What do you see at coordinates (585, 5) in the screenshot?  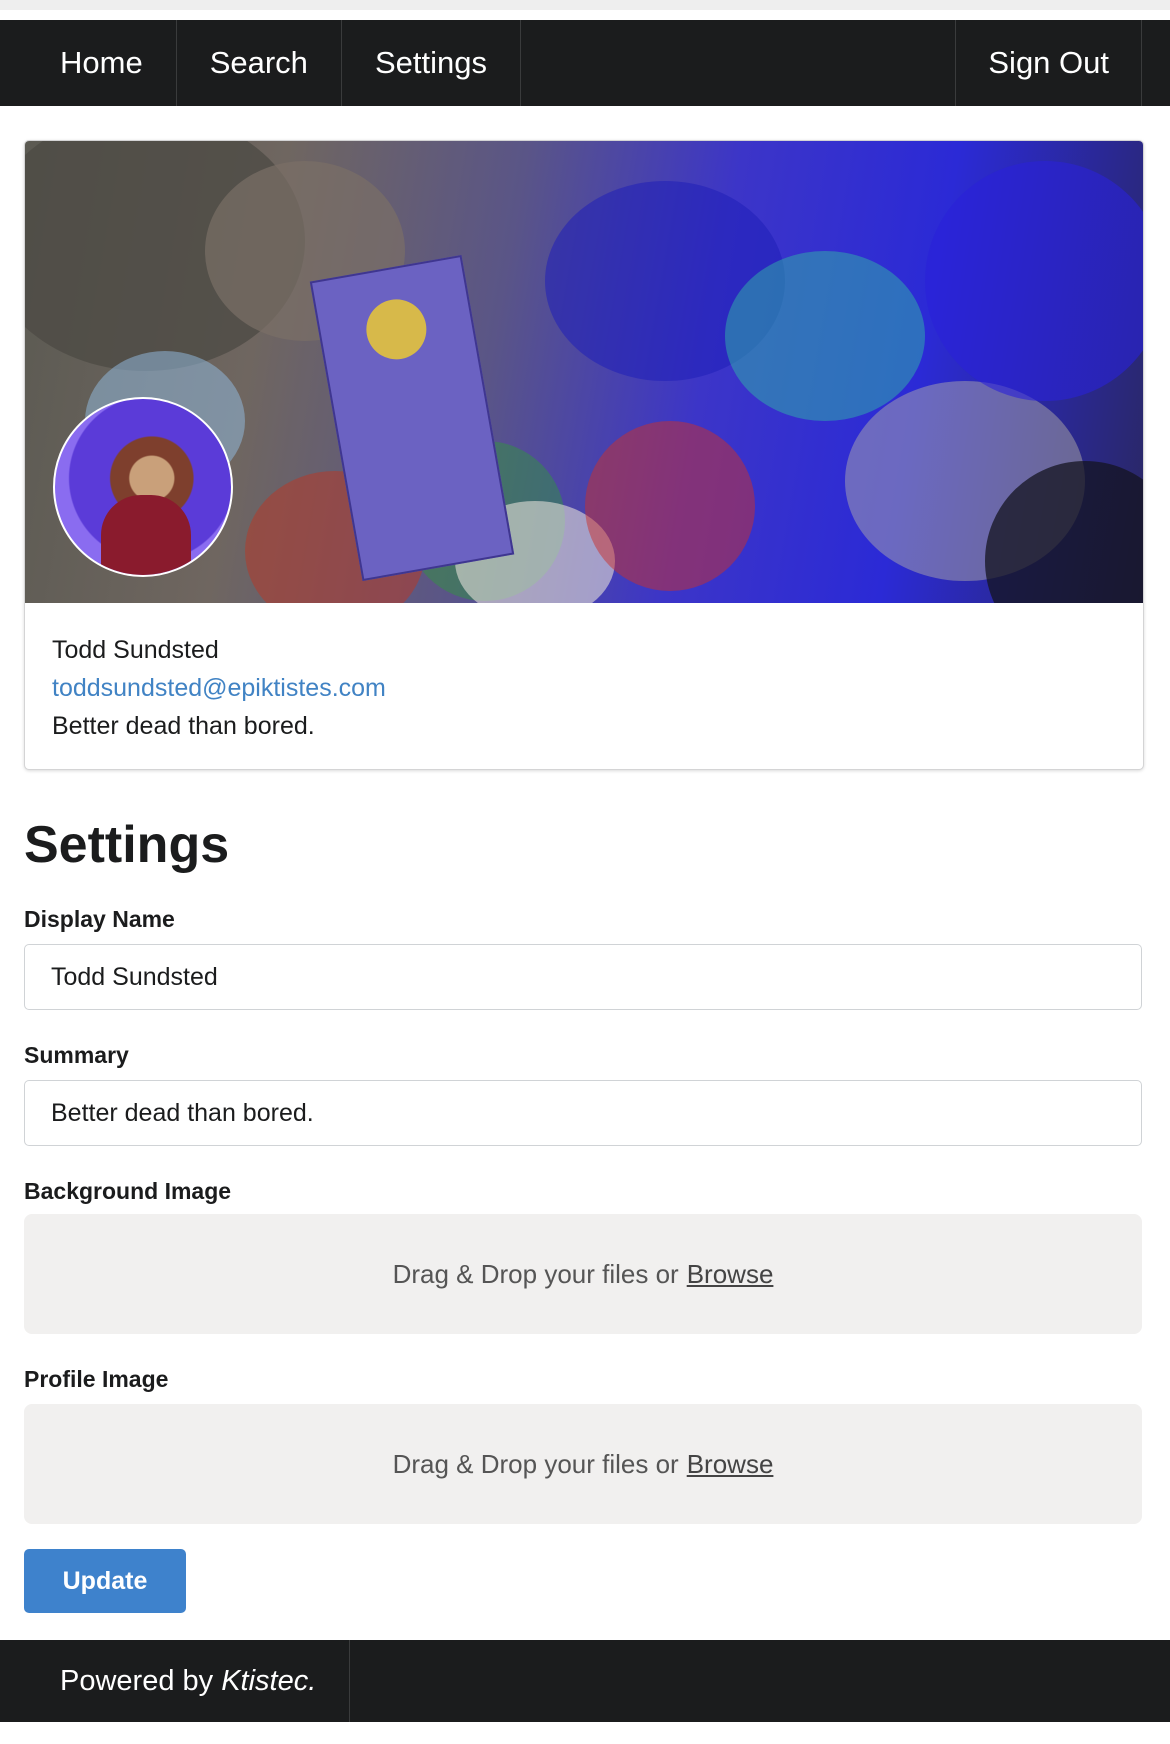 I see `browser-top-strip` at bounding box center [585, 5].